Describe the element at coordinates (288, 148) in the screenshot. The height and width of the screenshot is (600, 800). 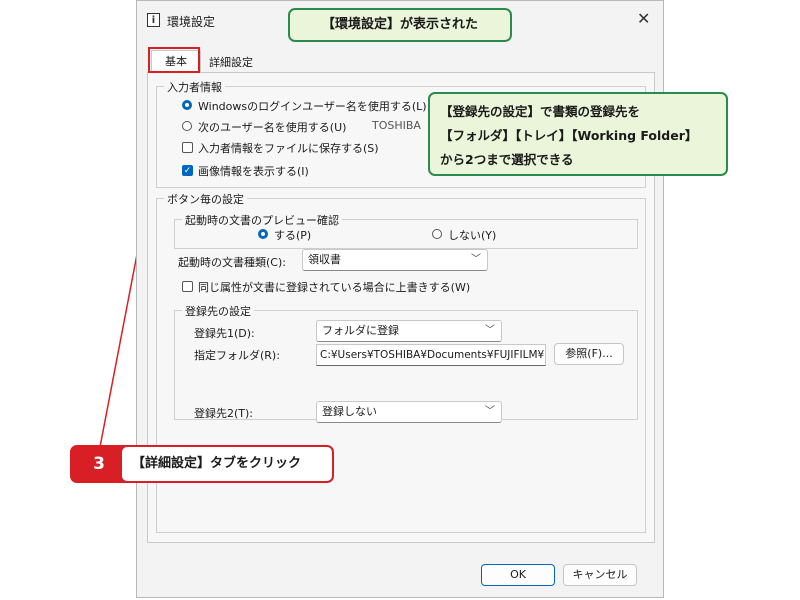
I see `check-save-userinfo-label: 入力者情報をファイルに保存する(S)` at that location.